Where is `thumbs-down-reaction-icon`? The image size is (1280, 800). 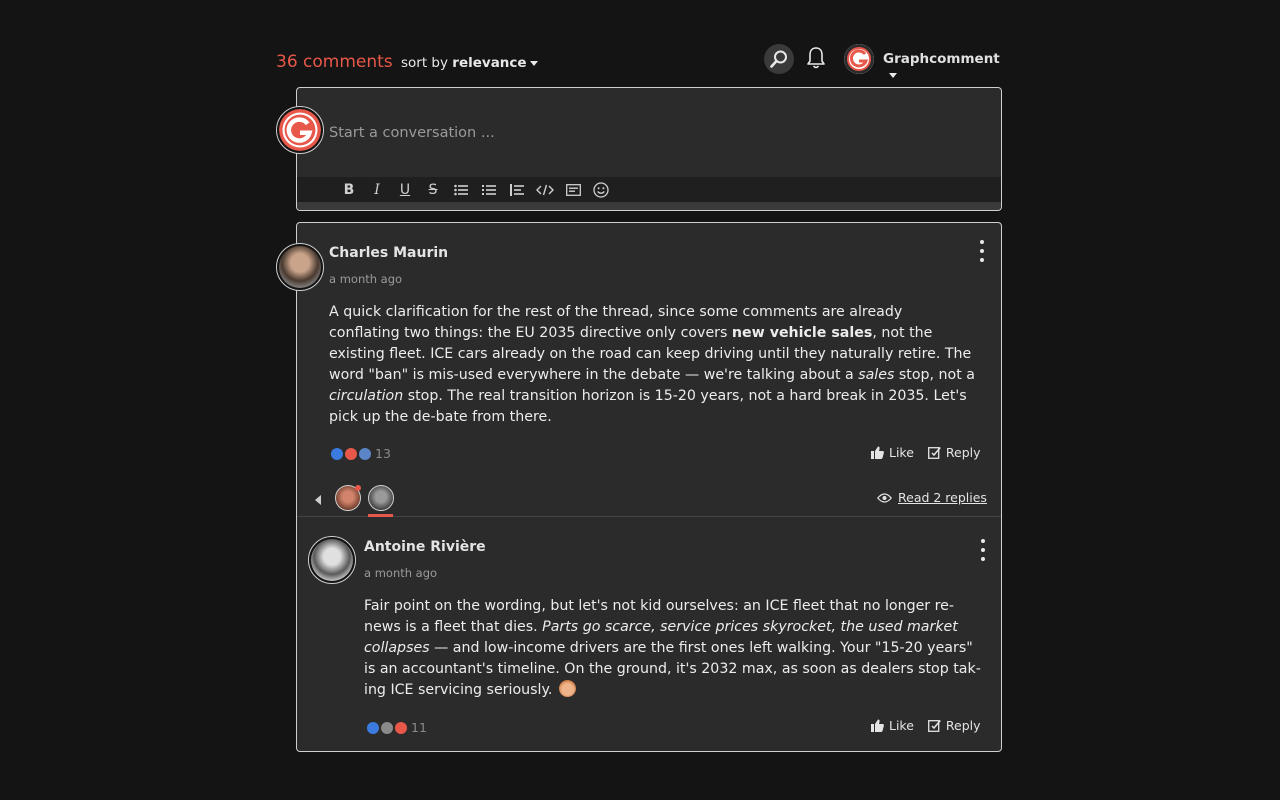
thumbs-down-reaction-icon is located at coordinates (387, 727).